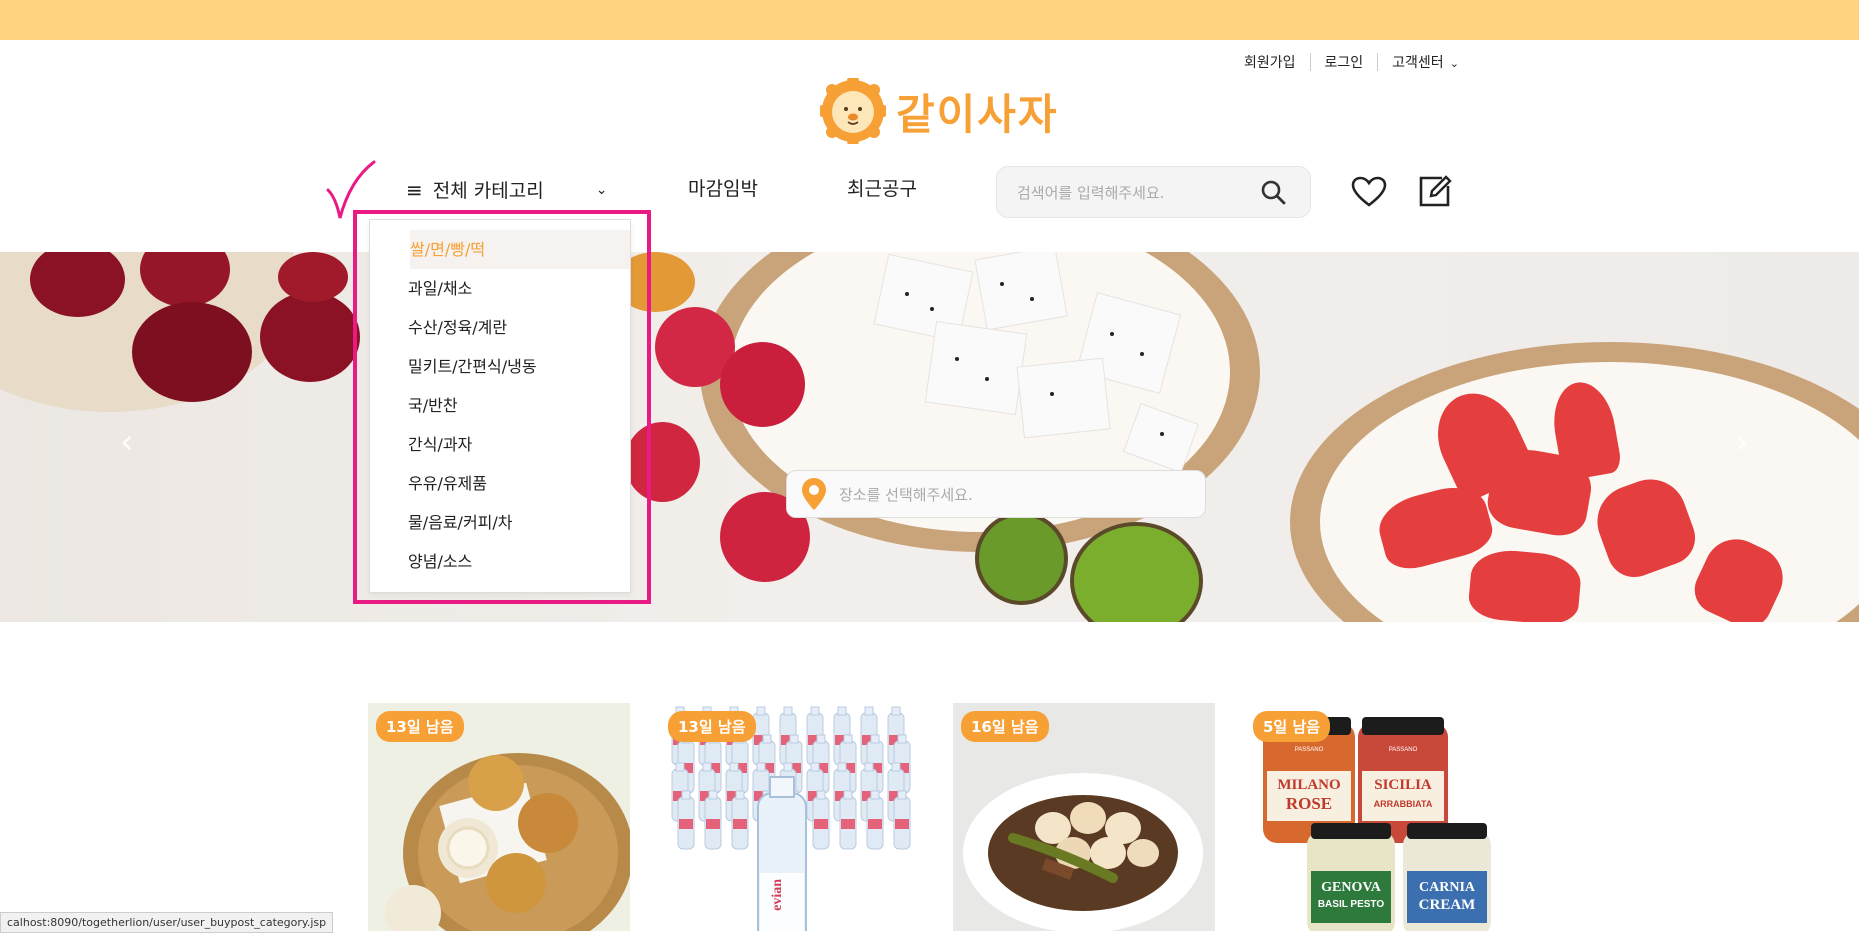 Image resolution: width=1859 pixels, height=933 pixels. Describe the element at coordinates (996, 494) in the screenshot. I see `place-selector: 장소를 선택해주세요.` at that location.